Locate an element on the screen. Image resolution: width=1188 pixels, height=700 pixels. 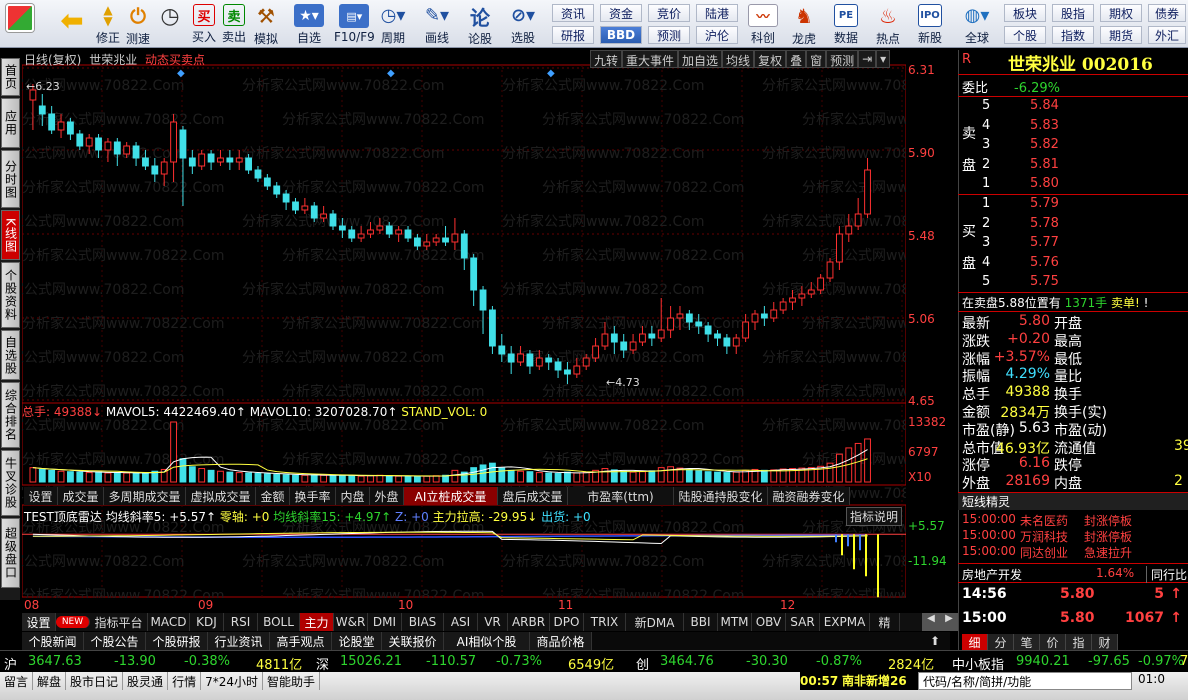
indicator-tab: BOLL is located at coordinates (279, 622).